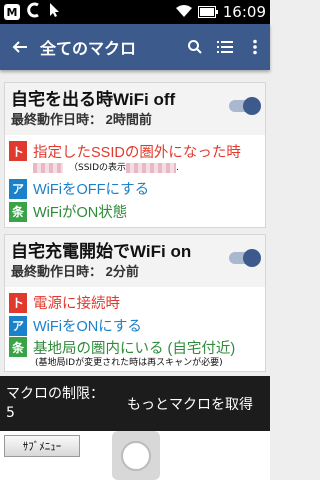 Image resolution: width=320 pixels, height=480 pixels. What do you see at coordinates (135, 12) in the screenshot?
I see `status-bar: M 16:09` at bounding box center [135, 12].